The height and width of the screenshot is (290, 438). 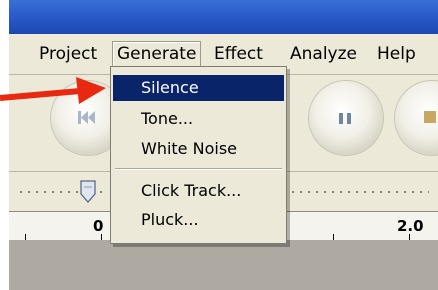 What do you see at coordinates (53, 90) in the screenshot?
I see `annotation-arrow-icon` at bounding box center [53, 90].